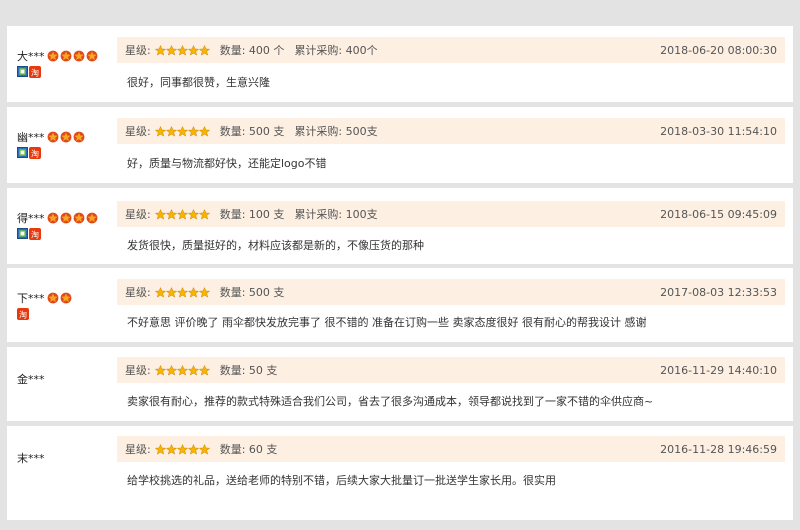  What do you see at coordinates (31, 137) in the screenshot?
I see `reviewer-name: 幽***` at bounding box center [31, 137].